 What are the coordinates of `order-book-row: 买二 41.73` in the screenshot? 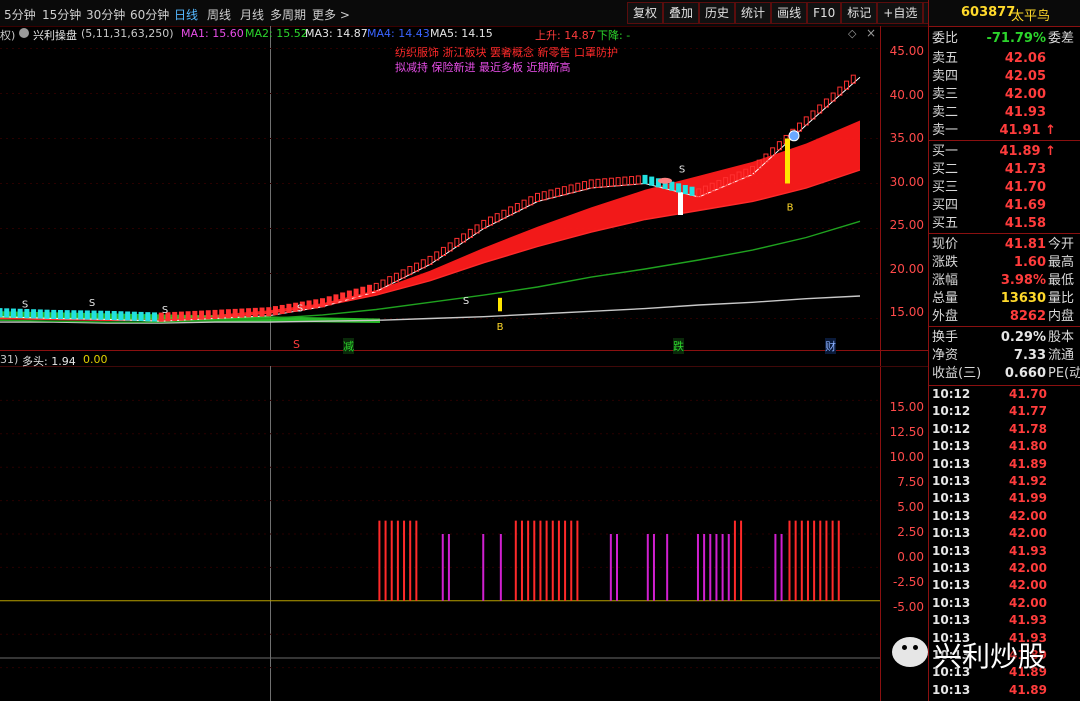 It's located at (1005, 170).